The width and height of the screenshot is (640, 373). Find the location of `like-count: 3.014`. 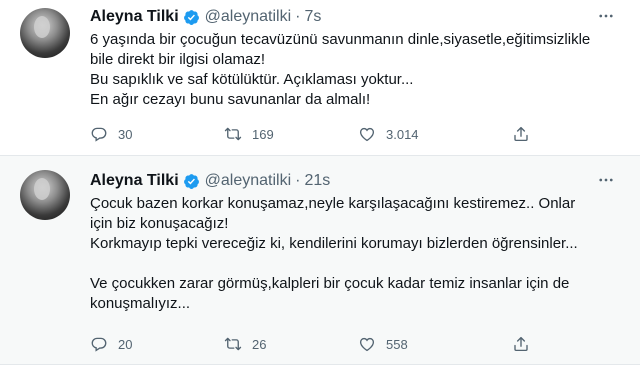

like-count: 3.014 is located at coordinates (402, 134).